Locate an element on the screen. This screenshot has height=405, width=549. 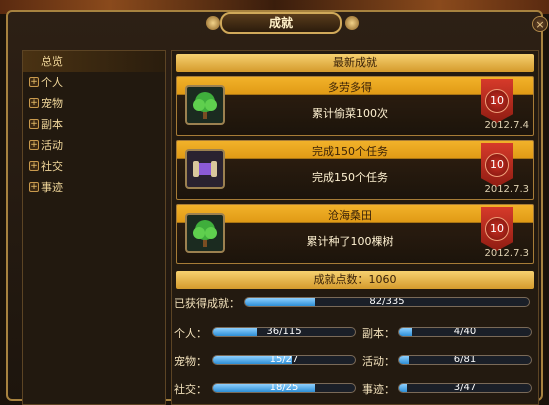
sidebar-item-dungeons: + 副本 is located at coordinates (94, 124).